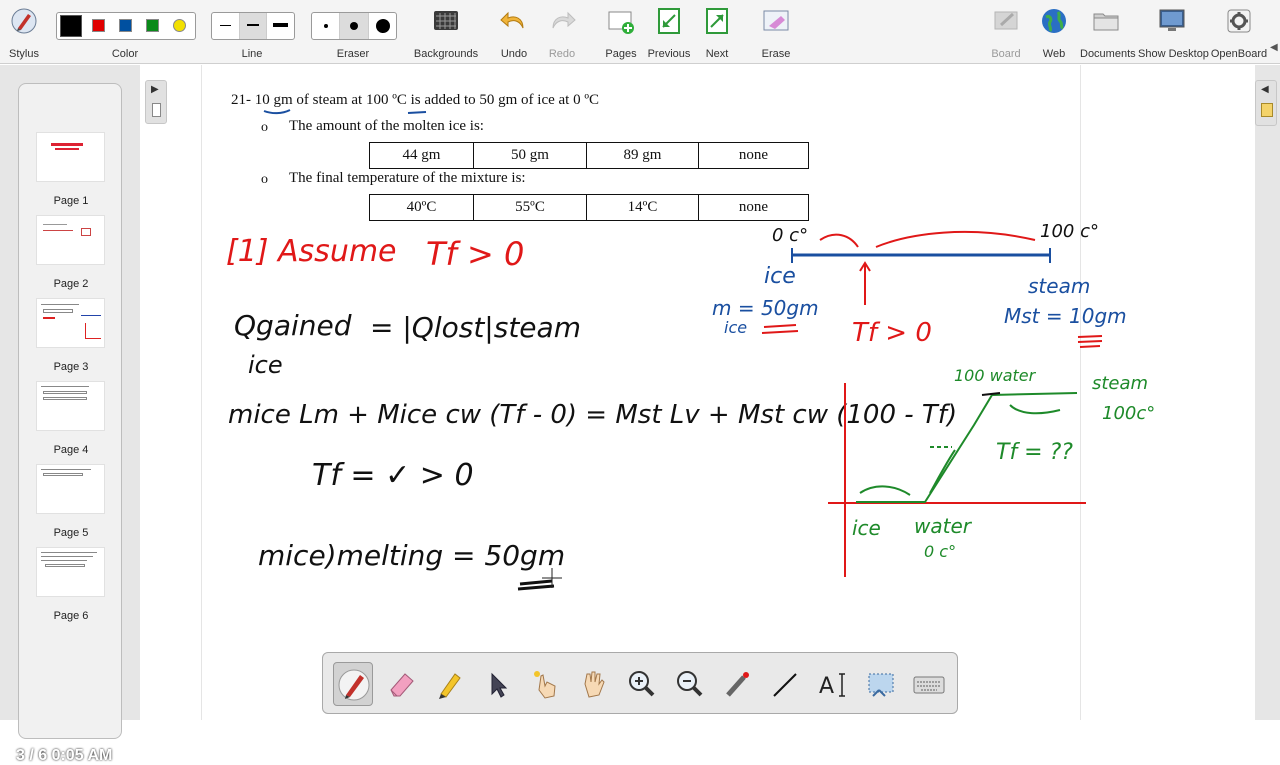 The image size is (1280, 765). Describe the element at coordinates (293, 325) in the screenshot. I see `ink-q-gained: Qgained` at that location.